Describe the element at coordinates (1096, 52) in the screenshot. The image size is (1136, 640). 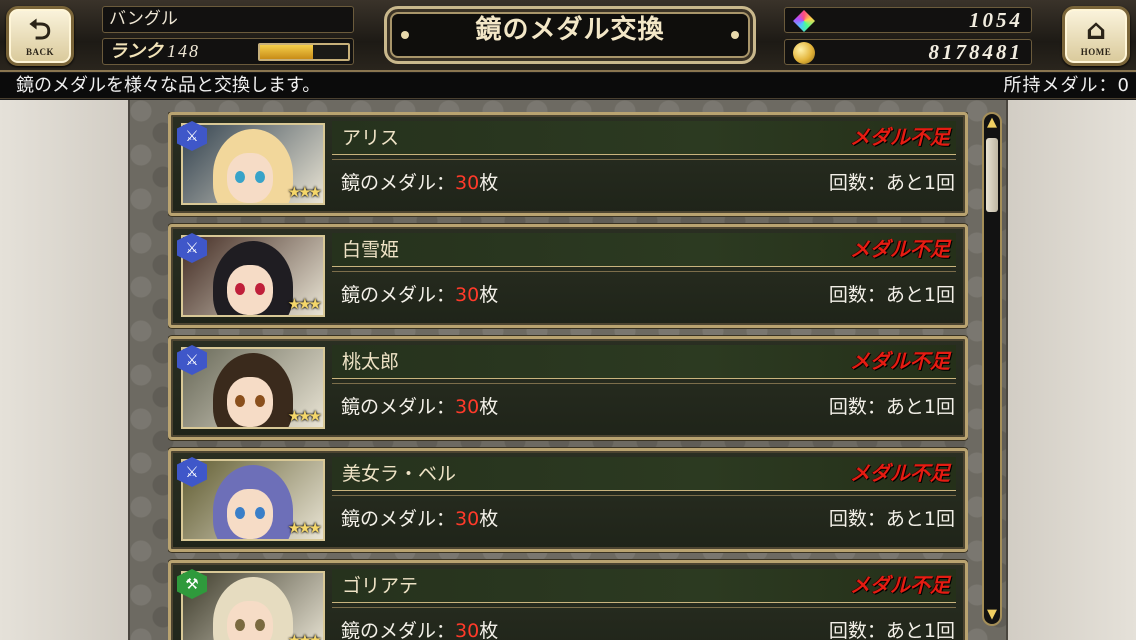
I see `home-button-label: HOME` at that location.